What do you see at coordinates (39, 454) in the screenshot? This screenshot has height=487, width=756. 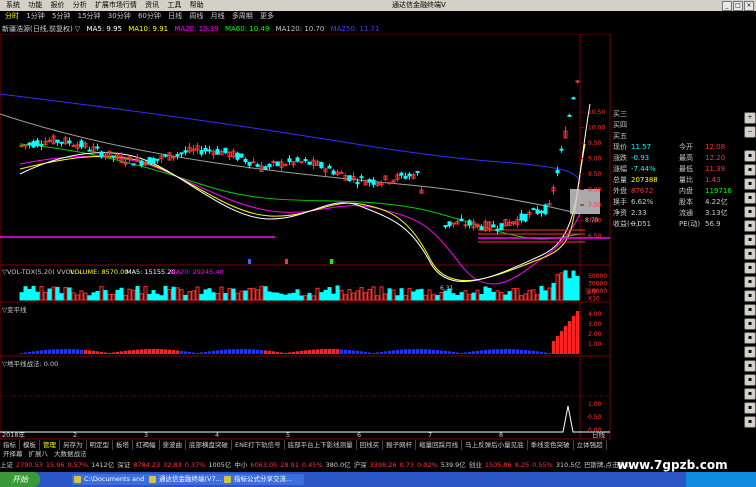 I see `template-tab: 扩展八` at bounding box center [39, 454].